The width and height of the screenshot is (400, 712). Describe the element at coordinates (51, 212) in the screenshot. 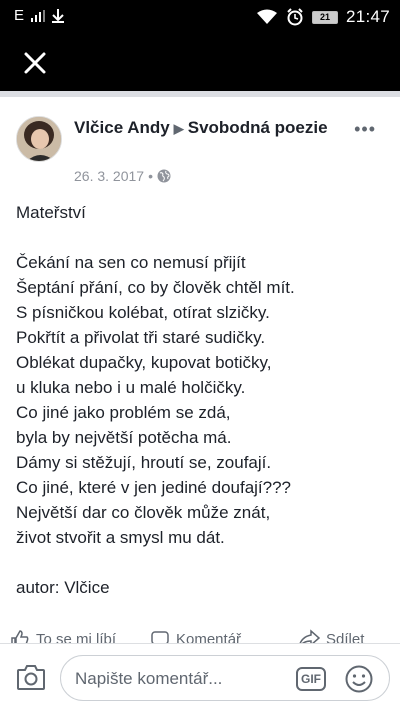

I see `post-text-line: Mateřství` at that location.